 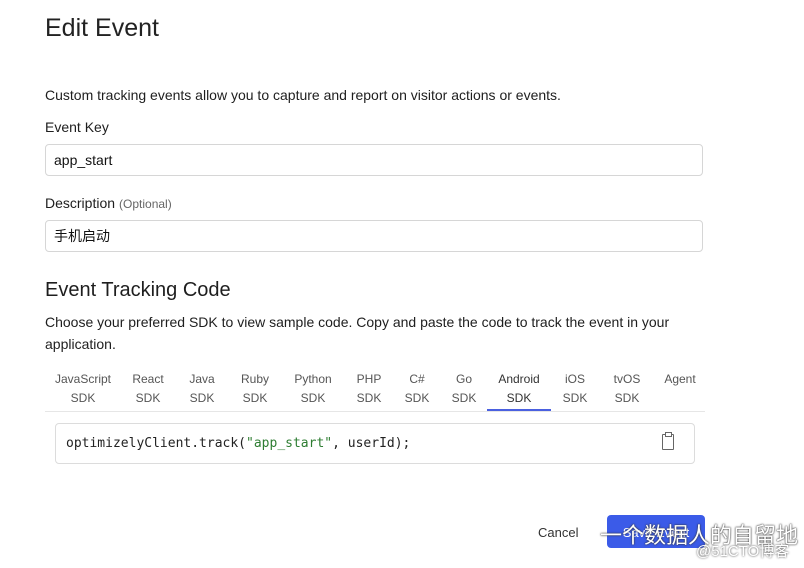 What do you see at coordinates (680, 379) in the screenshot?
I see `tab-label: Agent` at bounding box center [680, 379].